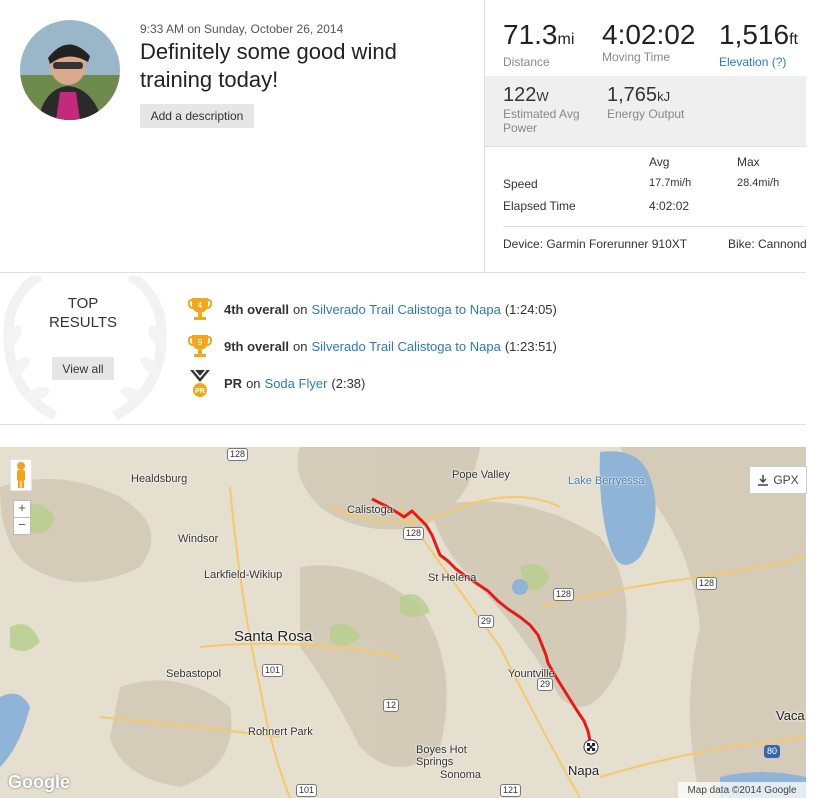 This screenshot has width=820, height=798. What do you see at coordinates (403, 424) in the screenshot?
I see `section-divider-bottom` at bounding box center [403, 424].